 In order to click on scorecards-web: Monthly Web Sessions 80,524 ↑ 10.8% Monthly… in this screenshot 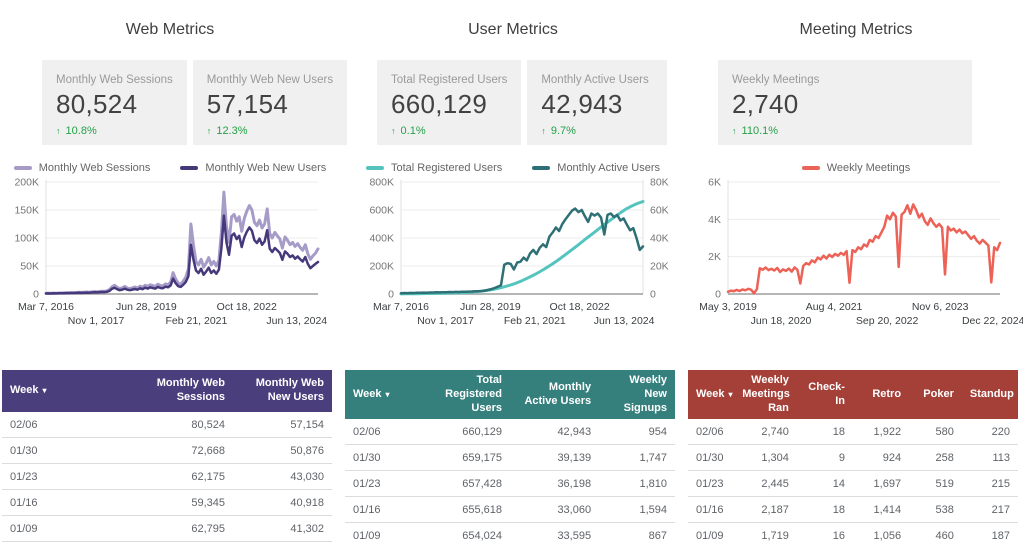, I will do `click(175, 102)`.